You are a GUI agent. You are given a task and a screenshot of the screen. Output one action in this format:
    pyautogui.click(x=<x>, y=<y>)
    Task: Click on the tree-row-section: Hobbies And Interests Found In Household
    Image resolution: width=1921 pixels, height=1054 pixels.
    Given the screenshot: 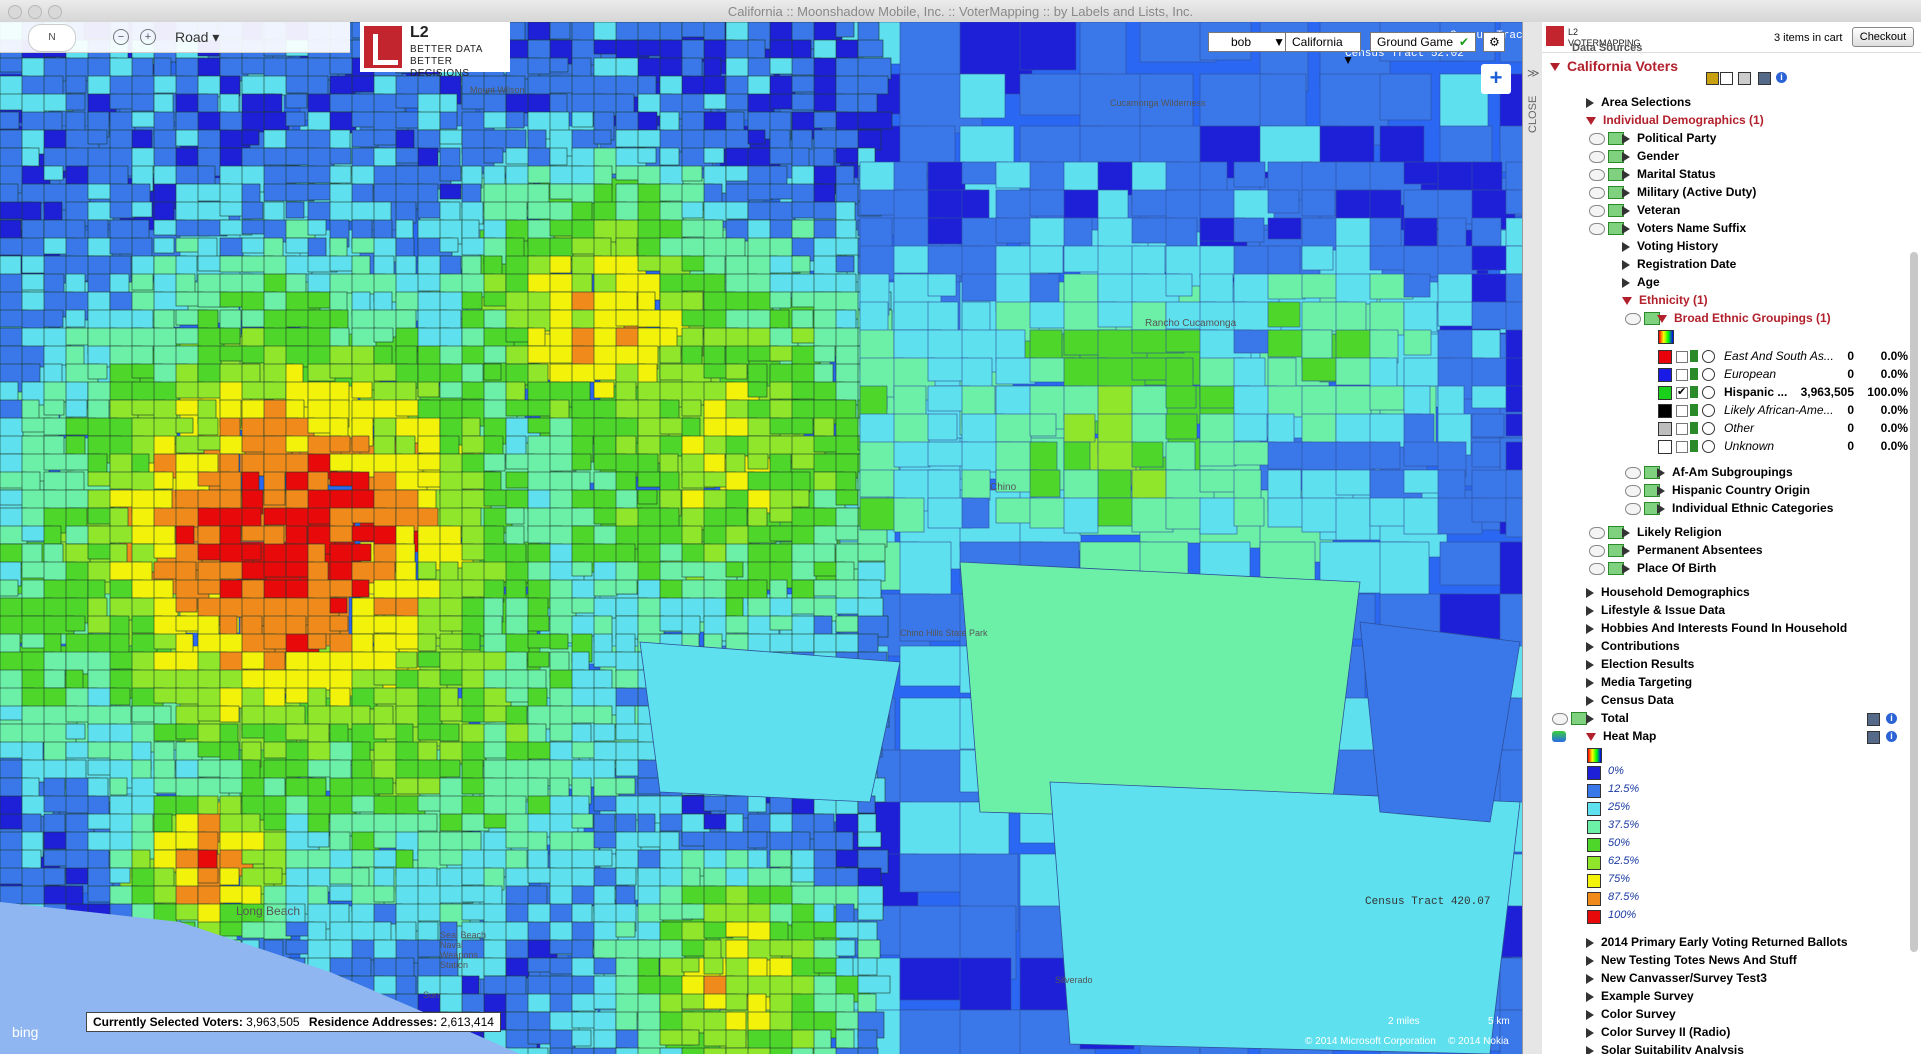 What is the action you would take?
    pyautogui.click(x=1716, y=628)
    